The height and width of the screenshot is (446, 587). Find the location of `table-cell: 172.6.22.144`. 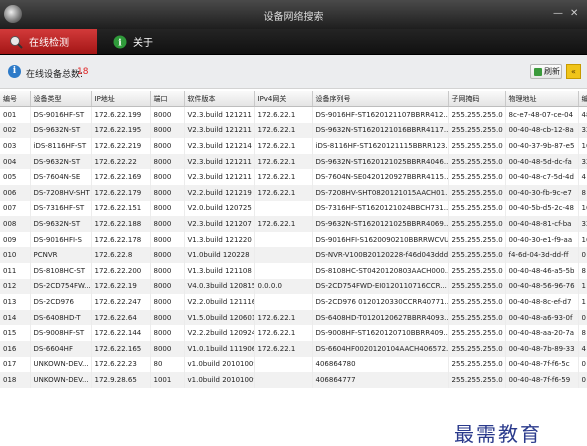

table-cell: 172.6.22.144 is located at coordinates (121, 333).